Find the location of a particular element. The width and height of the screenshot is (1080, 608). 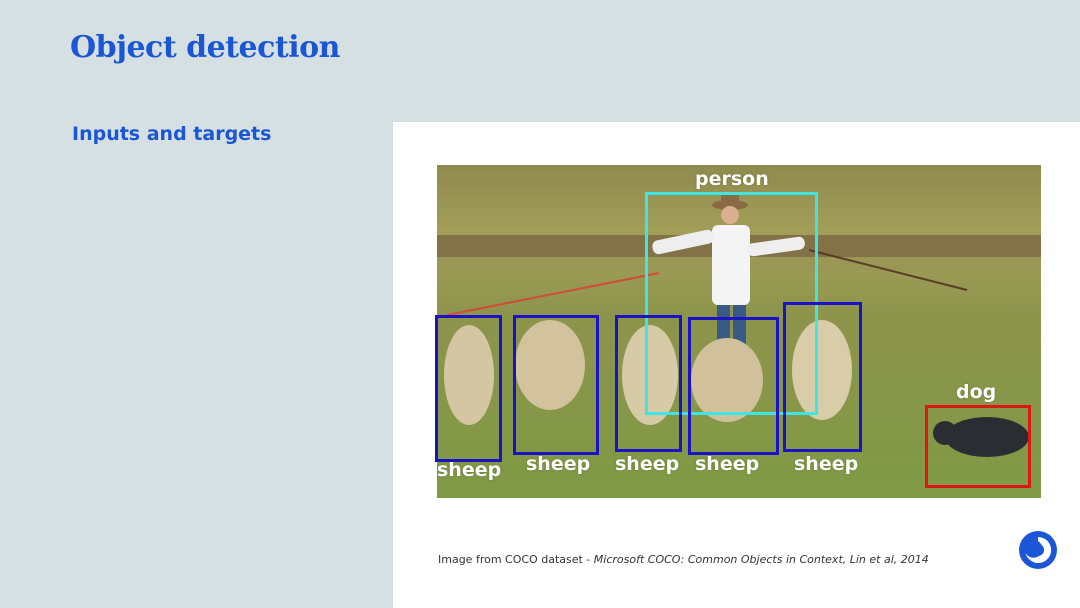

caption-prefix: Image from COCO dataset - is located at coordinates (516, 559).